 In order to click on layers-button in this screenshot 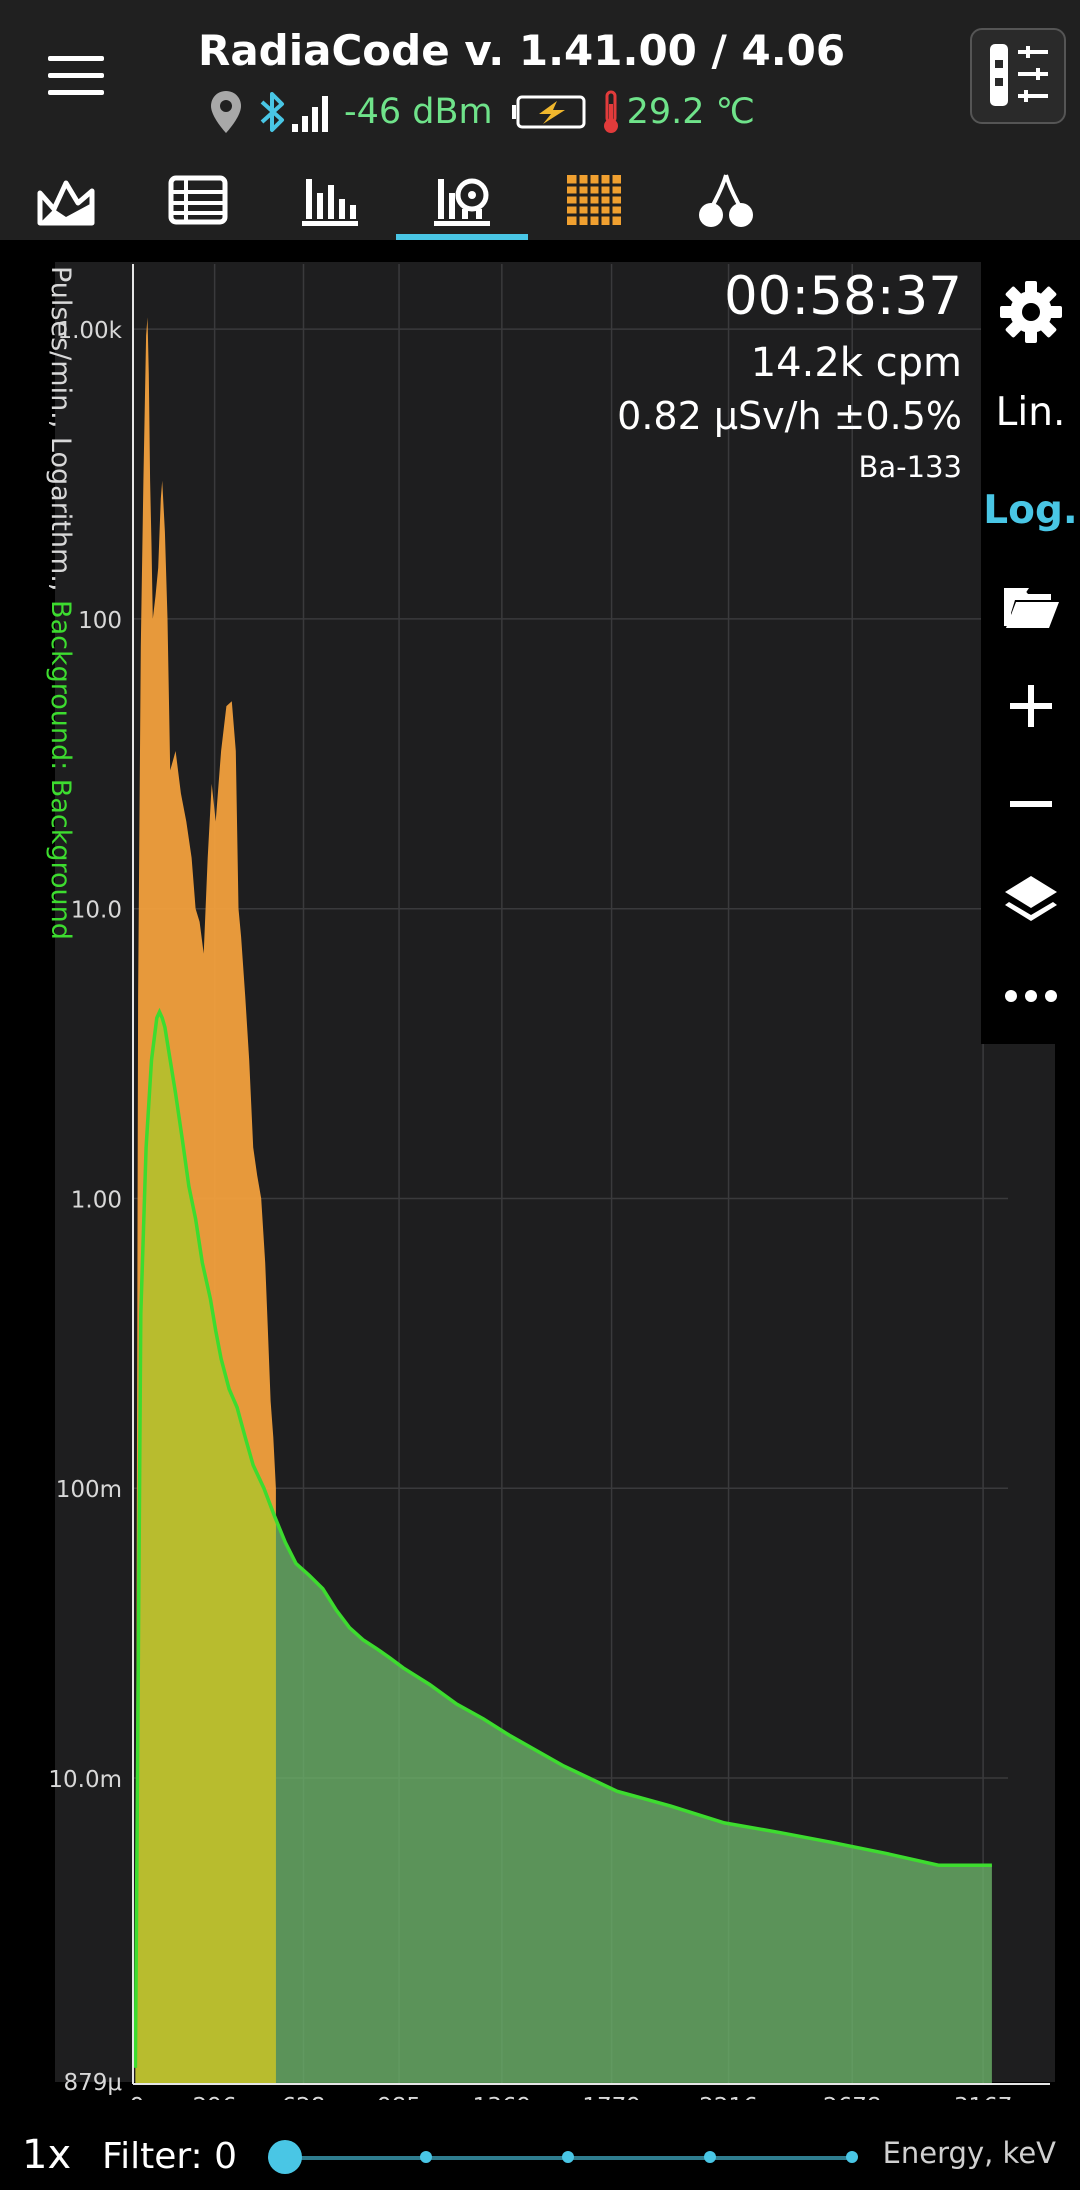, I will do `click(1030, 902)`.